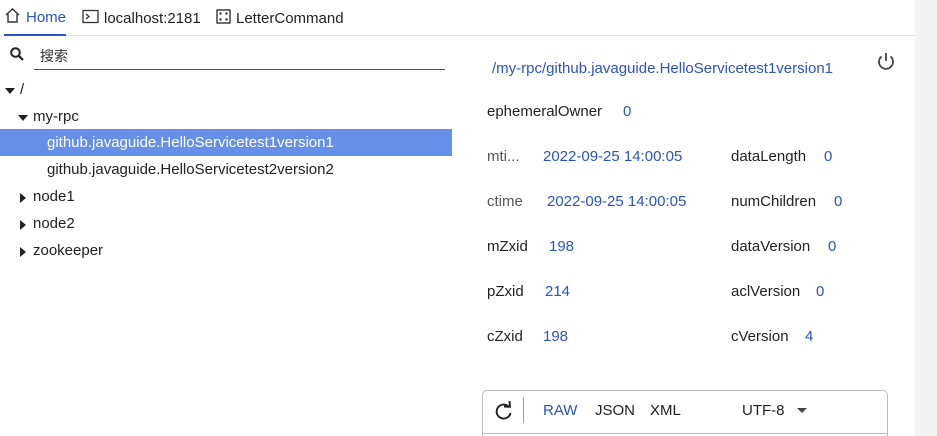 The image size is (937, 436). What do you see at coordinates (505, 291) in the screenshot?
I see `stat-label-pzxid: pZxid` at bounding box center [505, 291].